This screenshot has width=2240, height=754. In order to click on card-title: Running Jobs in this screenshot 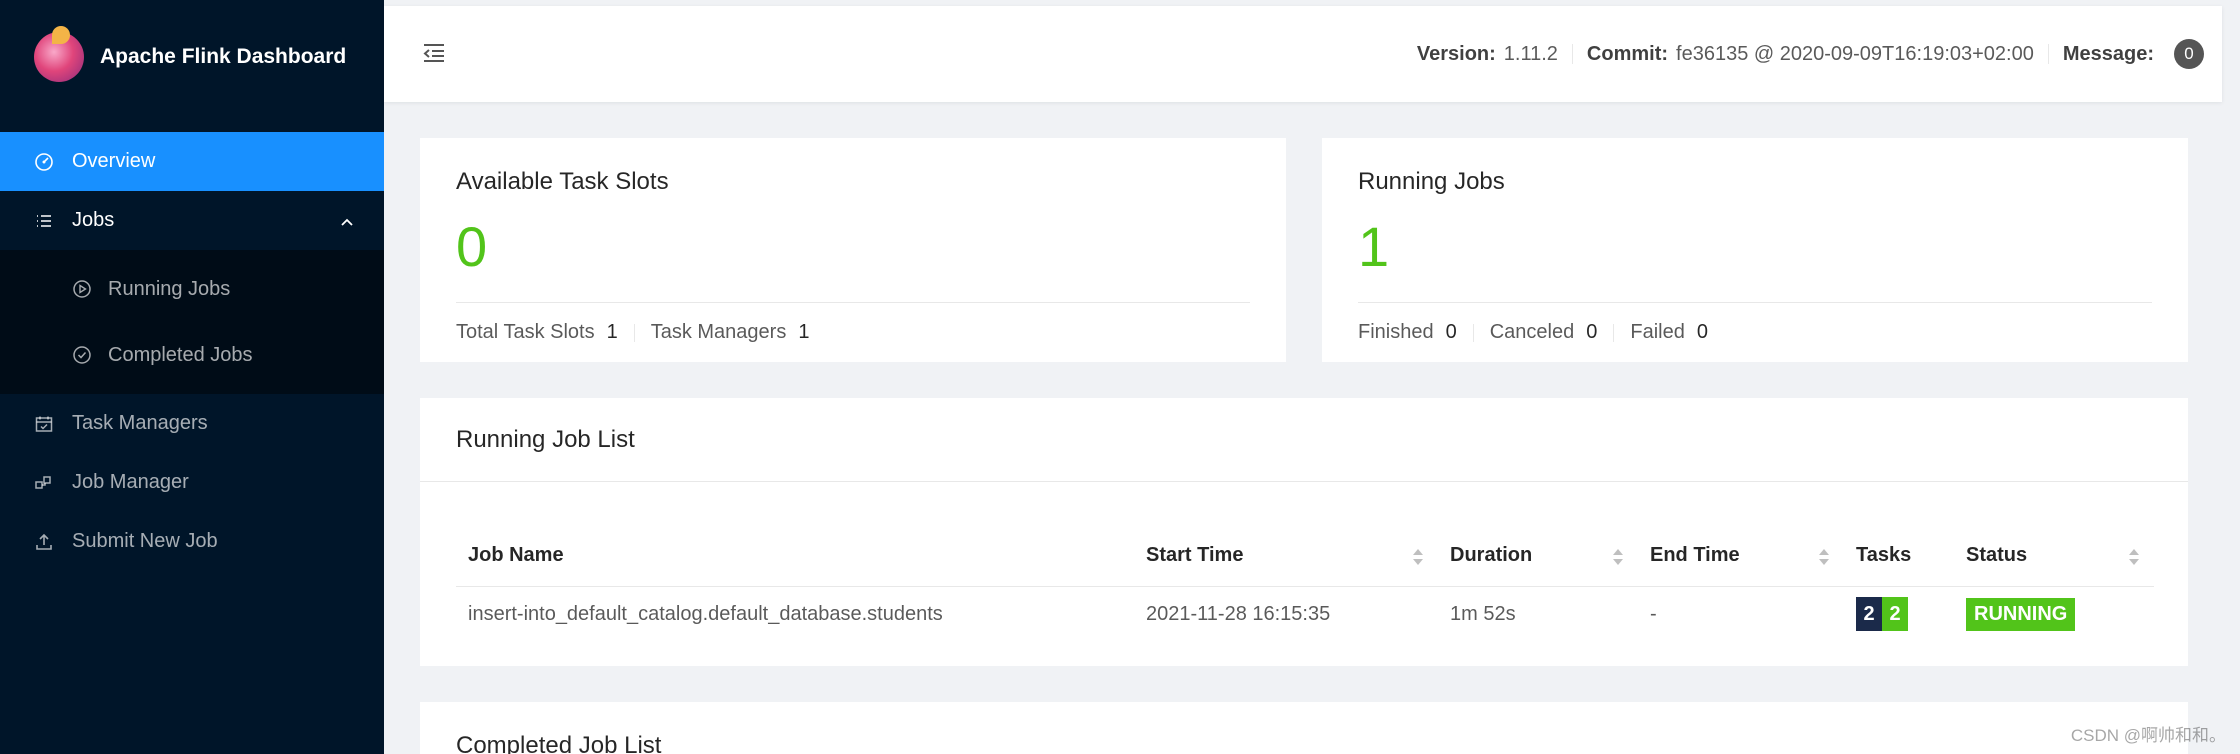, I will do `click(1431, 181)`.